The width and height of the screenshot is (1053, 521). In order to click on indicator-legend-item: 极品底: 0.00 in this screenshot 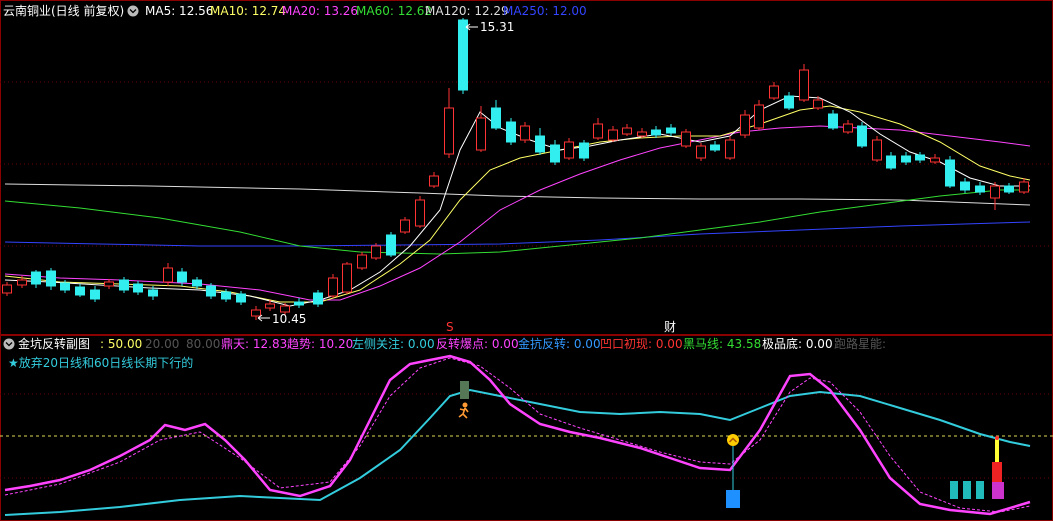, I will do `click(797, 343)`.